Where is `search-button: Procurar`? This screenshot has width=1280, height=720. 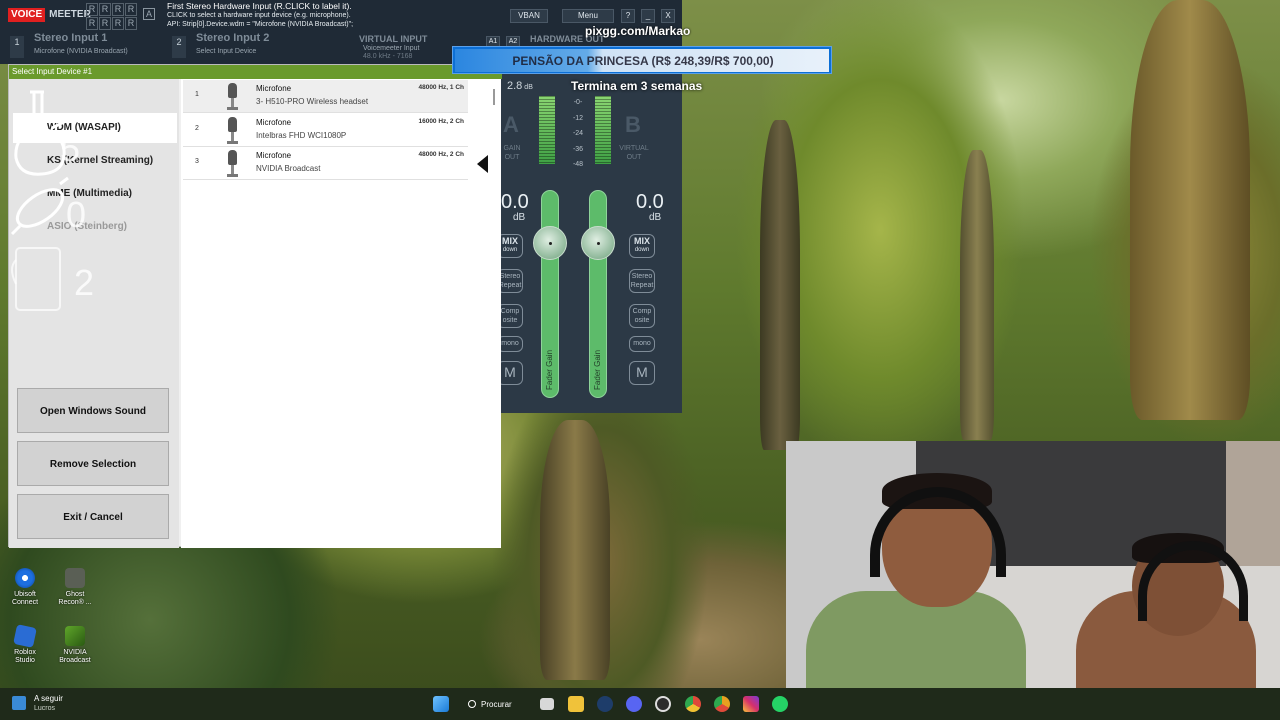
search-button: Procurar is located at coordinates (494, 704).